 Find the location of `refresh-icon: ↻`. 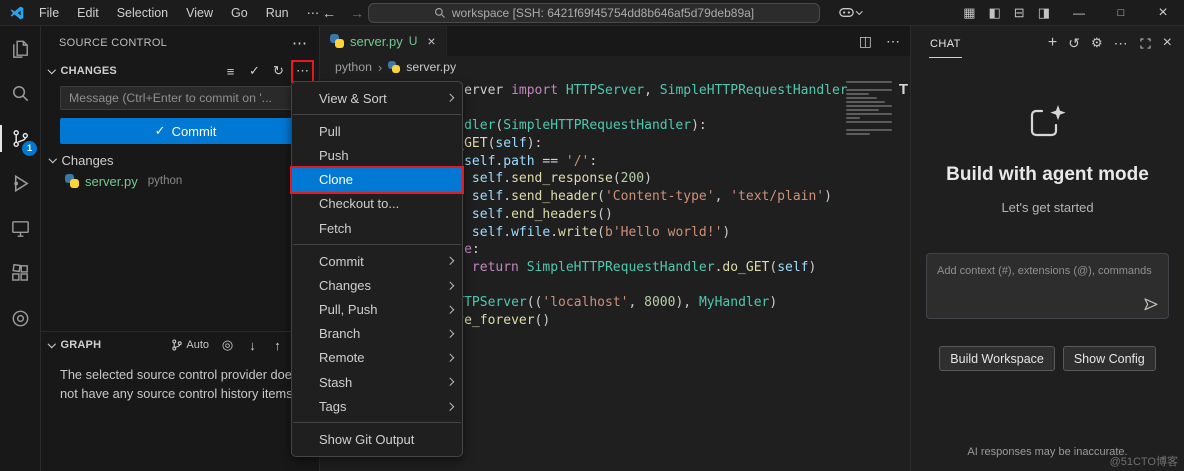

refresh-icon: ↻ is located at coordinates (278, 71).